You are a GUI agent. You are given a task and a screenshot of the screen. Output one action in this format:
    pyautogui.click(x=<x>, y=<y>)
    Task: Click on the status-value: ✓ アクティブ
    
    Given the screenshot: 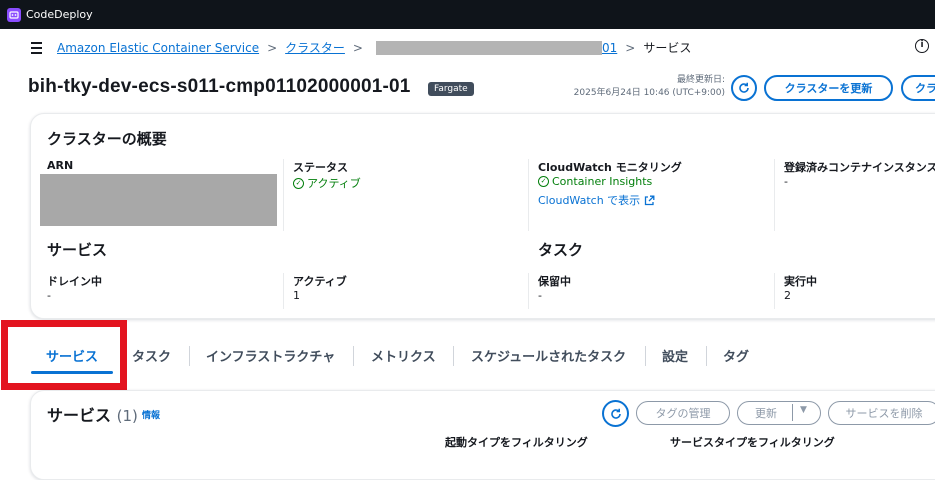 What is the action you would take?
    pyautogui.click(x=327, y=183)
    